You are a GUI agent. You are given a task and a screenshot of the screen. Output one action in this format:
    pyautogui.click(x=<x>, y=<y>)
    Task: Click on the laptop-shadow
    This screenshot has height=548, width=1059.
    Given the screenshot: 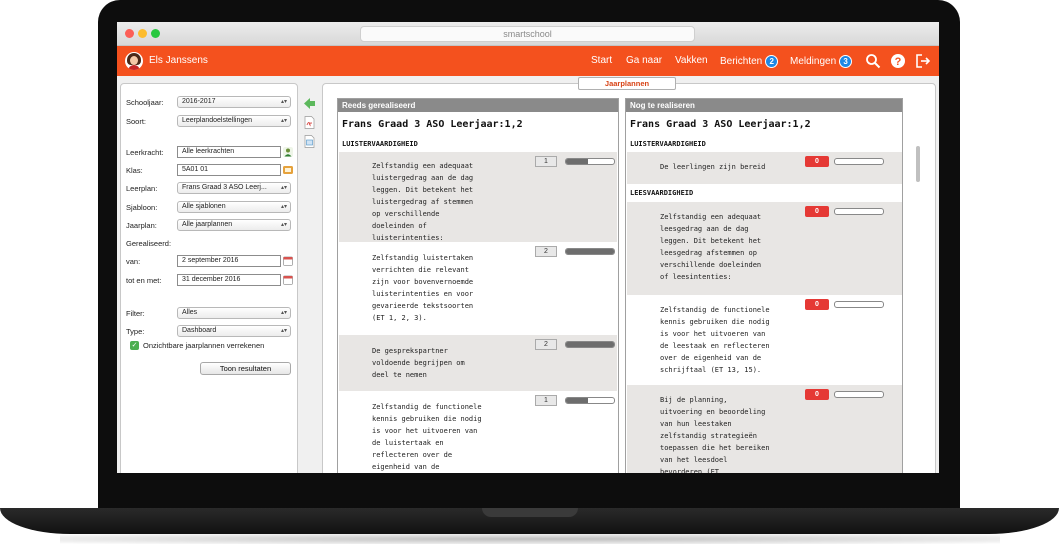 What is the action you would take?
    pyautogui.click(x=530, y=539)
    